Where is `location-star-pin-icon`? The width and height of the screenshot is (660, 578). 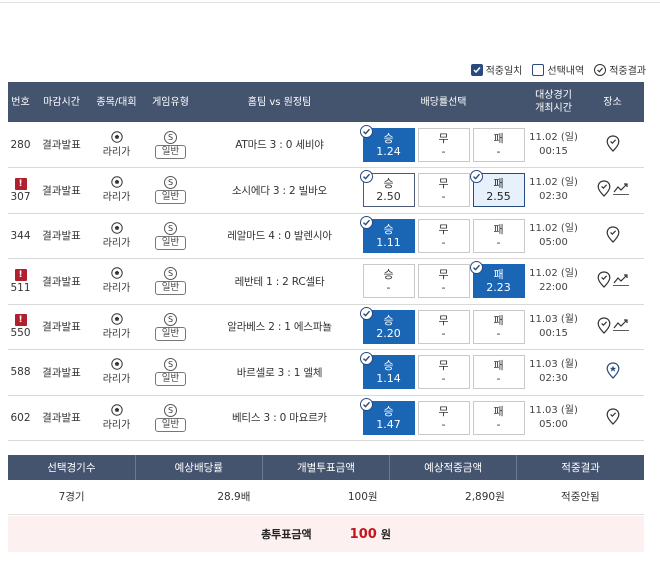
location-star-pin-icon is located at coordinates (613, 372).